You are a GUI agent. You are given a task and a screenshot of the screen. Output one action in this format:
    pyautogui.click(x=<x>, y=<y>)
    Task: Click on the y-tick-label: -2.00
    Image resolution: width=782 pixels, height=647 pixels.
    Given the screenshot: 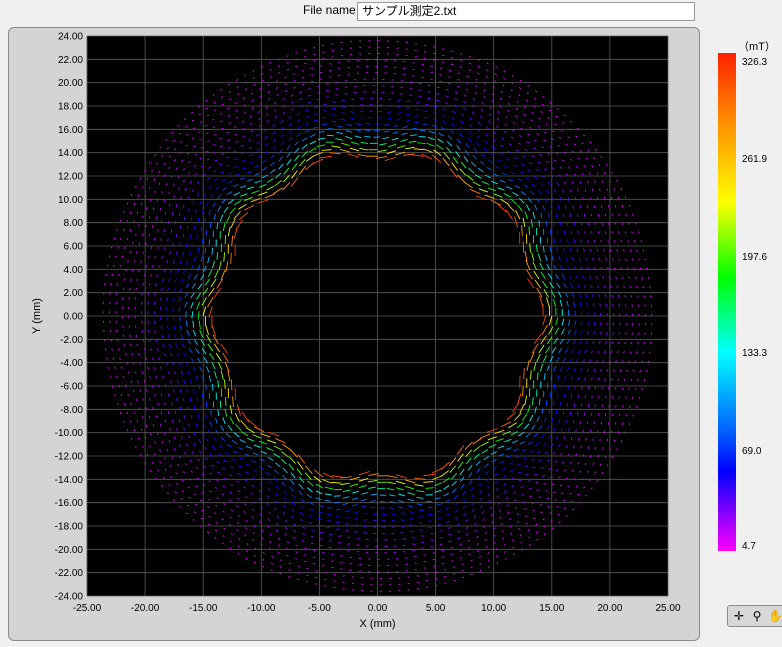 What is the action you would take?
    pyautogui.click(x=71, y=340)
    